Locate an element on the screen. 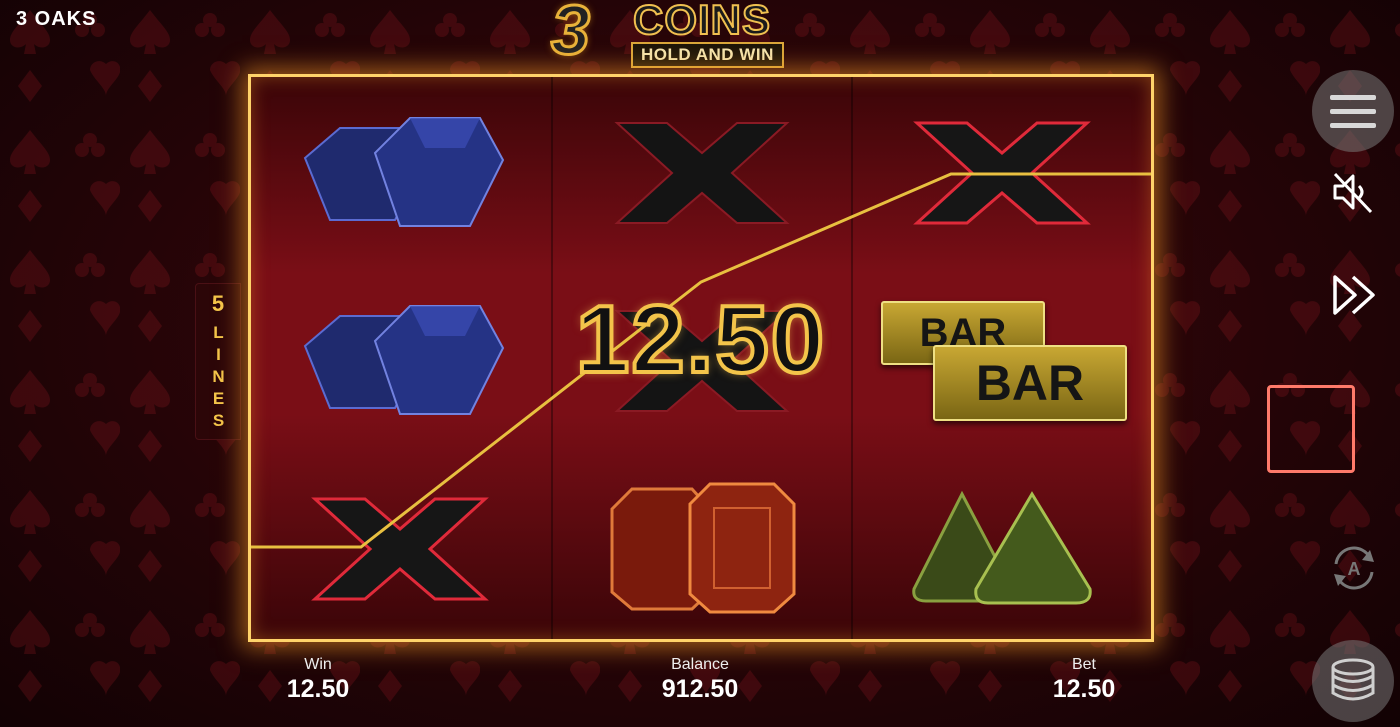 The width and height of the screenshot is (1400, 727). hamburger-icon is located at coordinates (1353, 111).